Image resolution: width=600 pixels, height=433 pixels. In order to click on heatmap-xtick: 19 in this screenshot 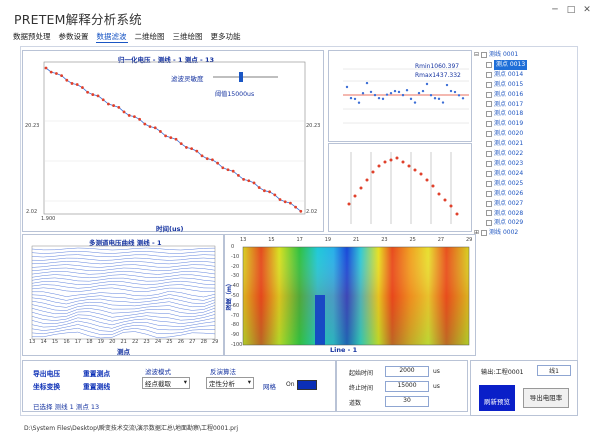, I will do `click(328, 240)`.